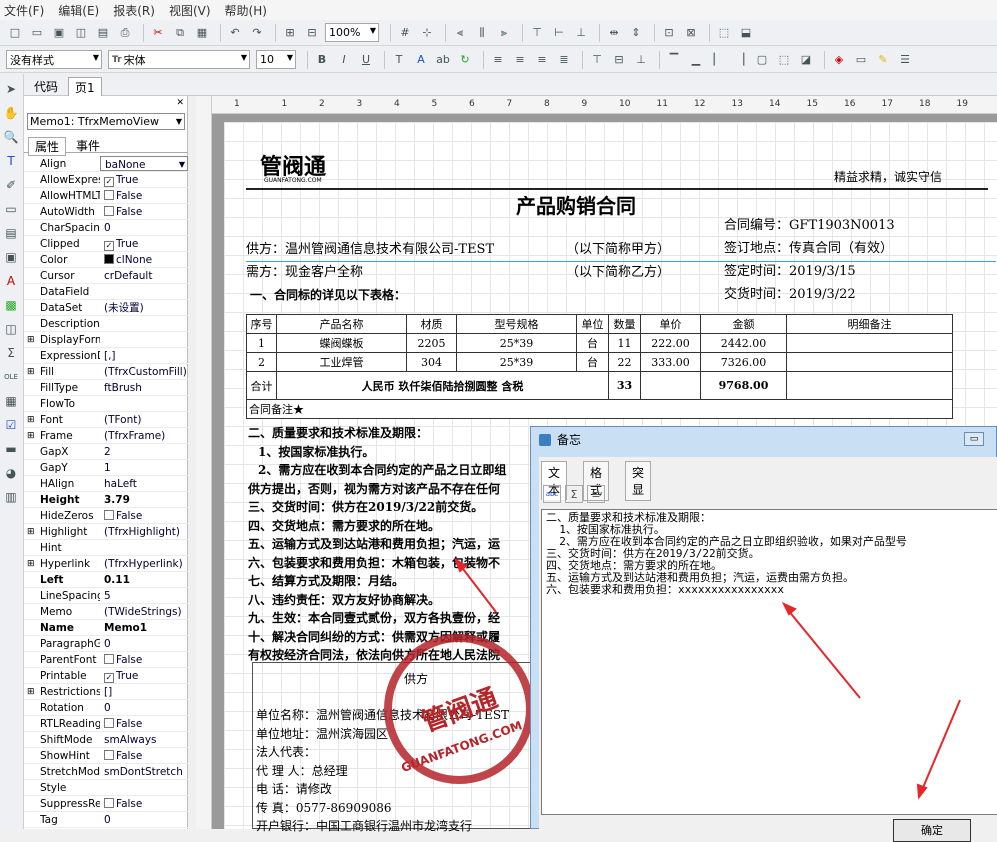  I want to click on text-object-icon: A, so click(11, 281).